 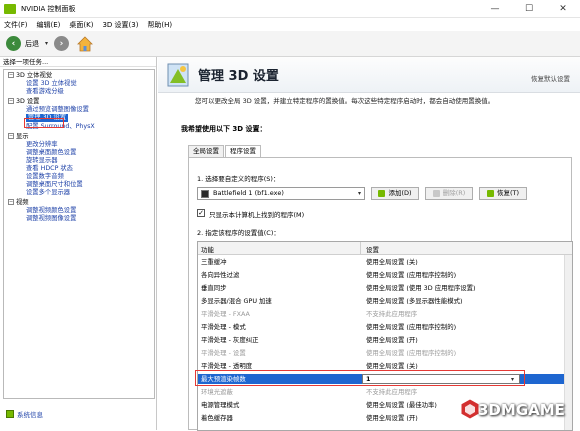 I want to click on menu-3d-settings: 3D 设置(3), so click(x=120, y=25).